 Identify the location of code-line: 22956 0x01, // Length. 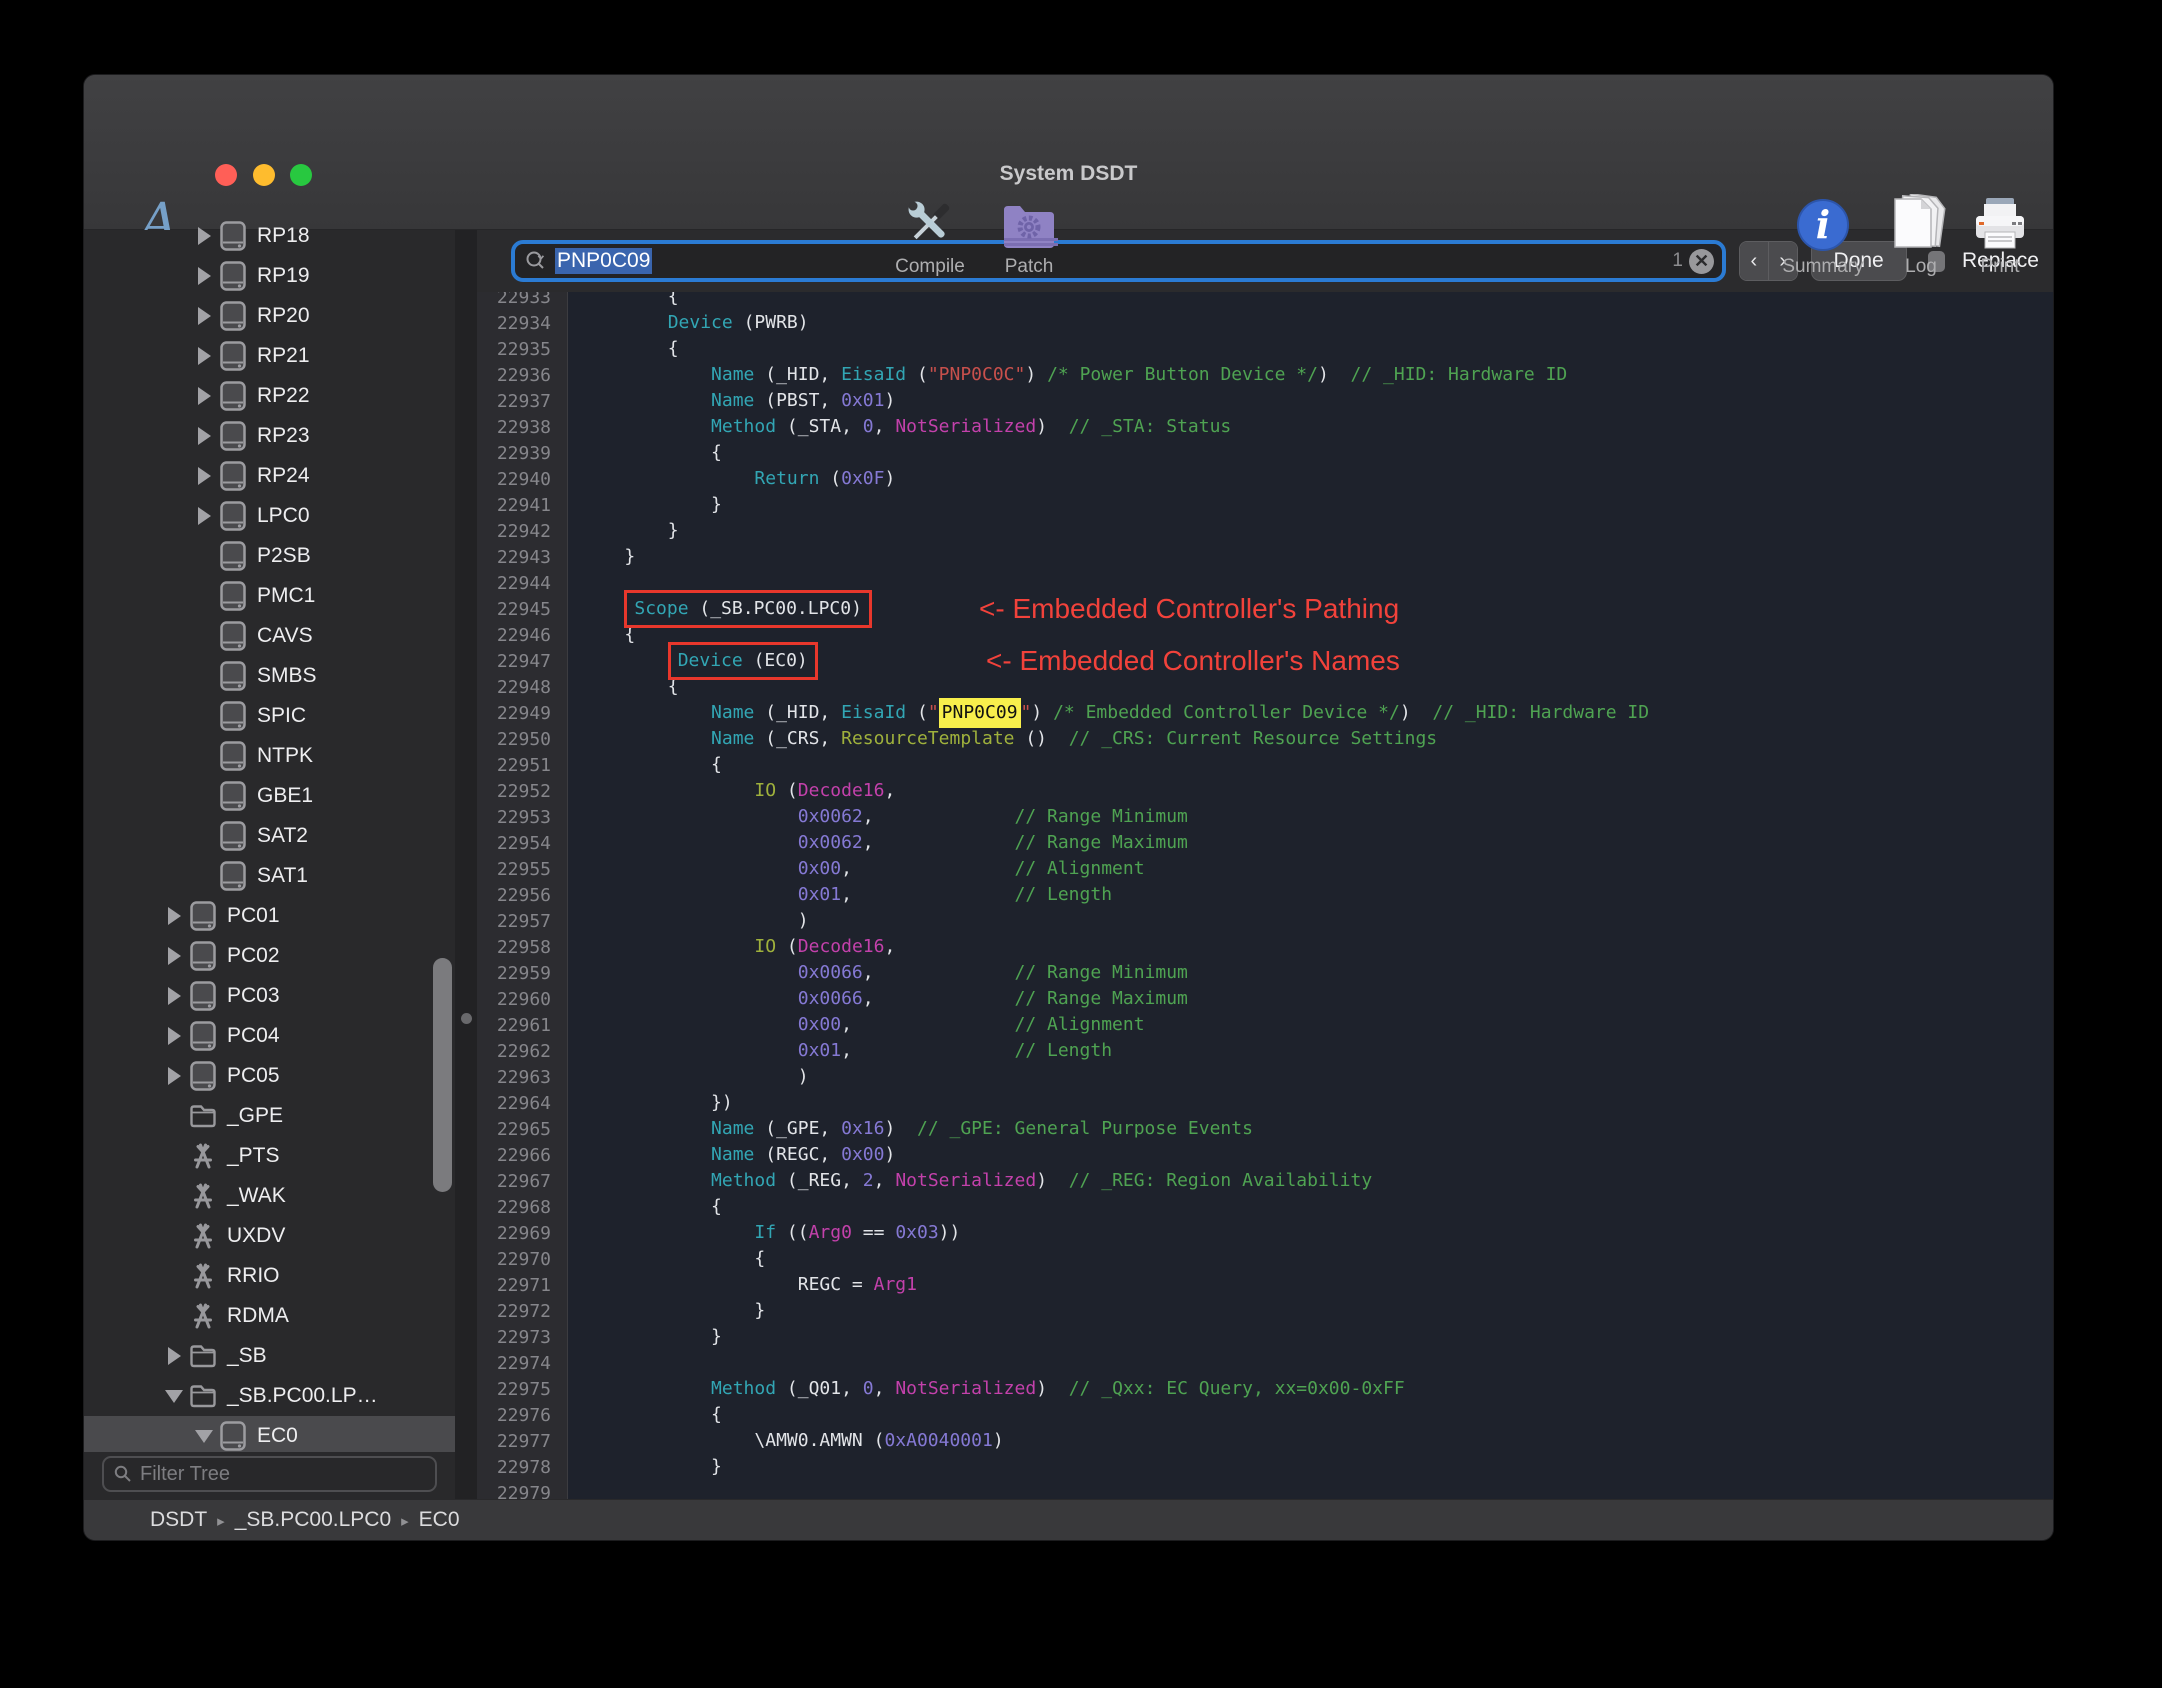
(1265, 895).